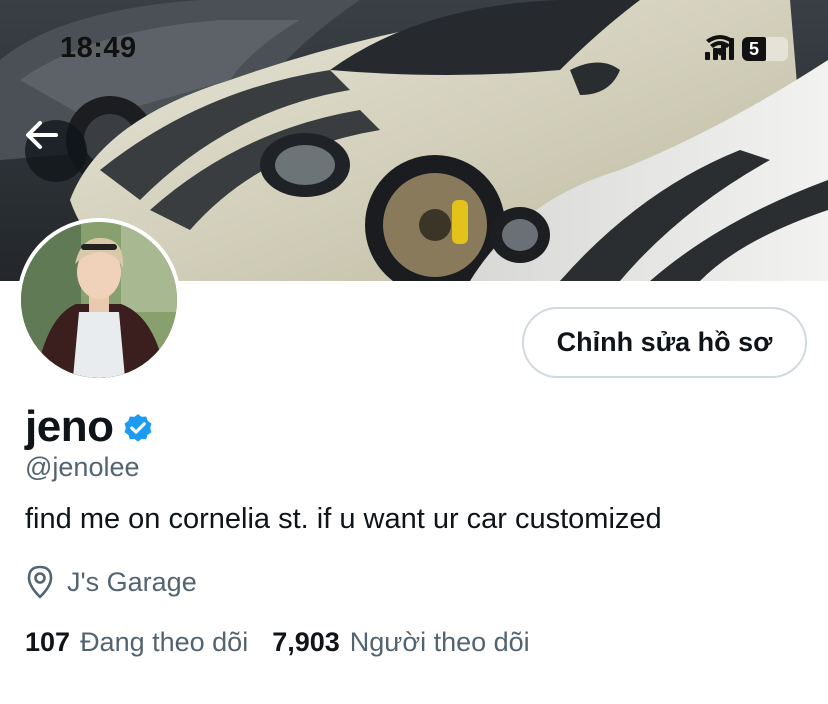  What do you see at coordinates (69, 426) in the screenshot?
I see `display-name: jeno` at bounding box center [69, 426].